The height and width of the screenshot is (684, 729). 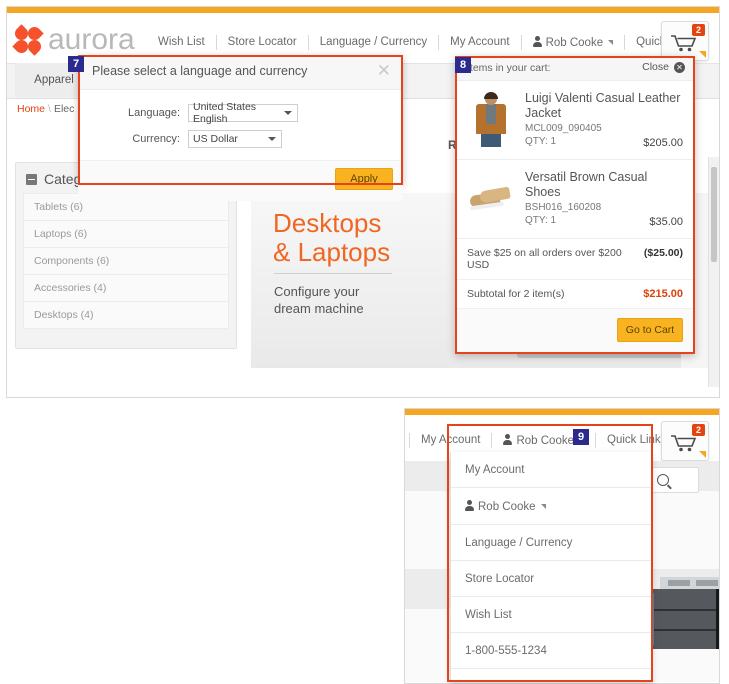 What do you see at coordinates (551, 543) in the screenshot?
I see `quick-link-language-currency: Language / Currency` at bounding box center [551, 543].